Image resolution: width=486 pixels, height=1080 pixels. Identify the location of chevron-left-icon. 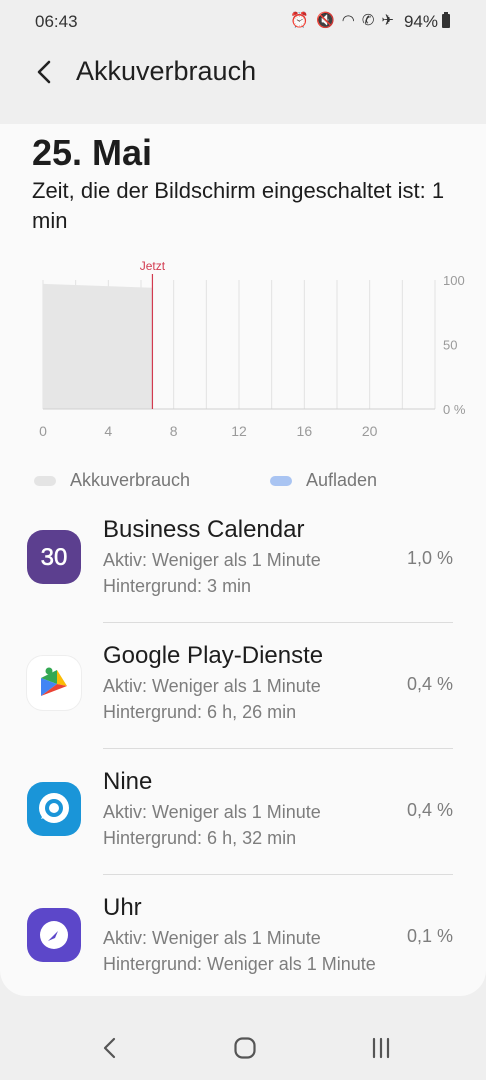
(44, 72).